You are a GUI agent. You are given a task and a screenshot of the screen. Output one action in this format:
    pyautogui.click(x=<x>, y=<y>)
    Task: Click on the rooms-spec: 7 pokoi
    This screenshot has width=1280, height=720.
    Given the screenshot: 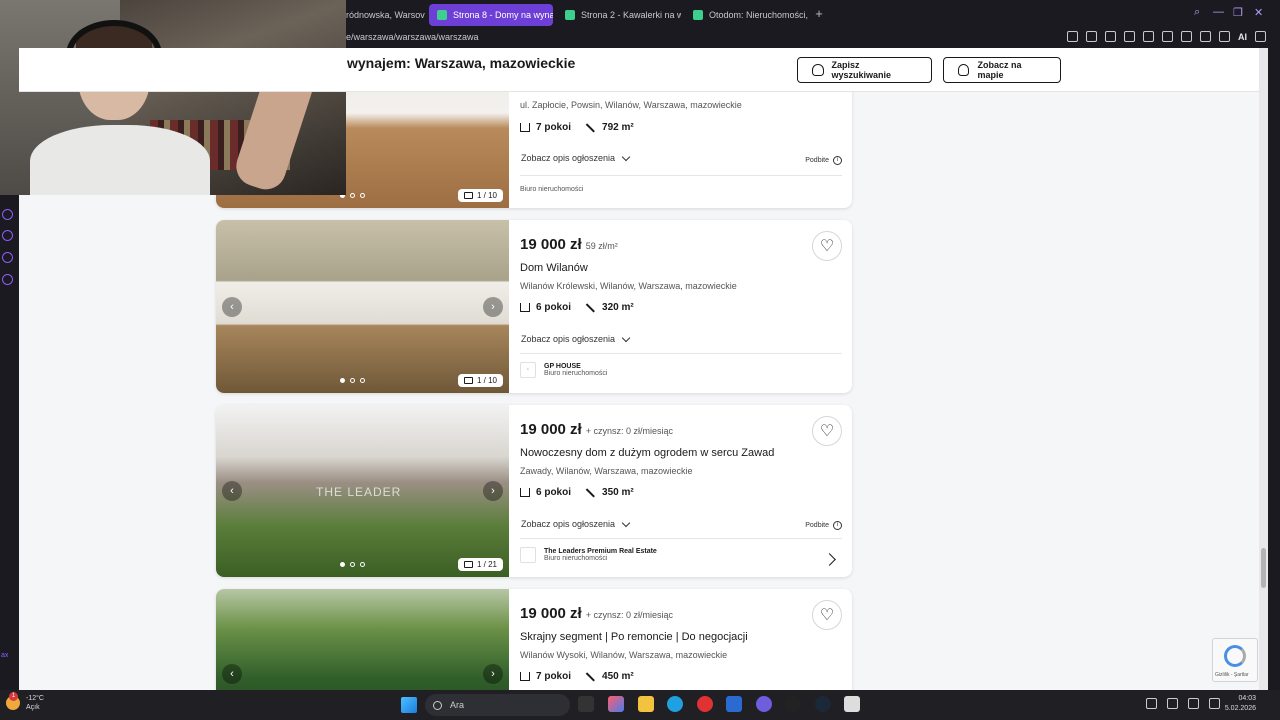 What is the action you would take?
    pyautogui.click(x=545, y=676)
    